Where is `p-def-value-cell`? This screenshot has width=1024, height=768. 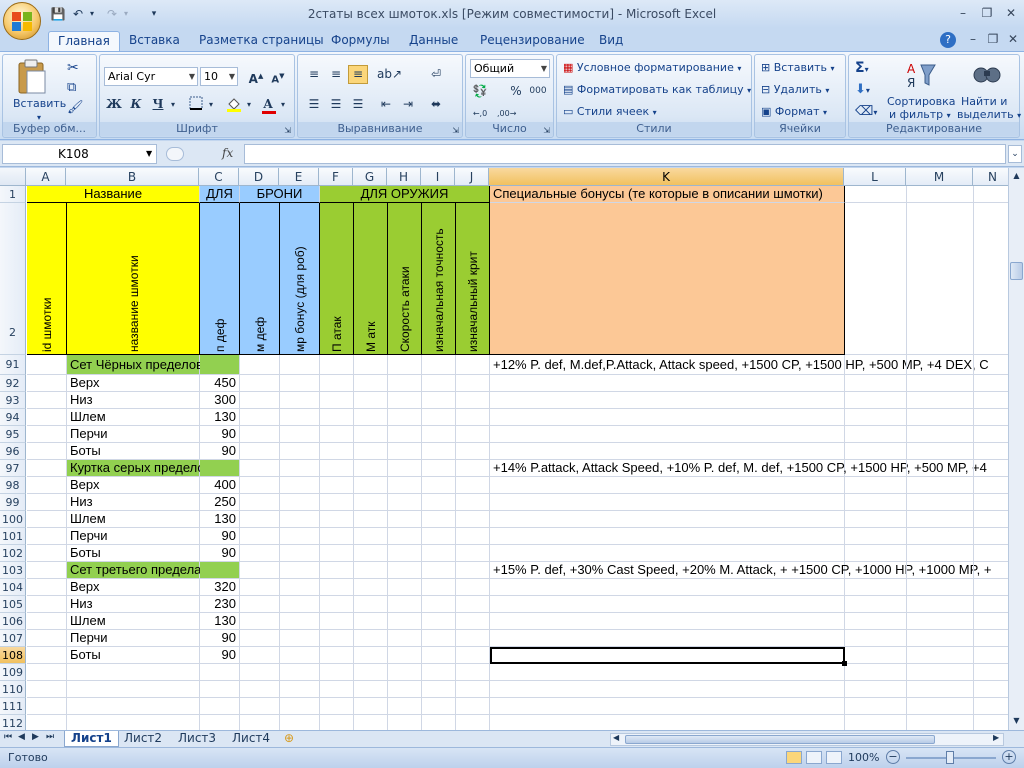
p-def-value-cell is located at coordinates (220, 689).